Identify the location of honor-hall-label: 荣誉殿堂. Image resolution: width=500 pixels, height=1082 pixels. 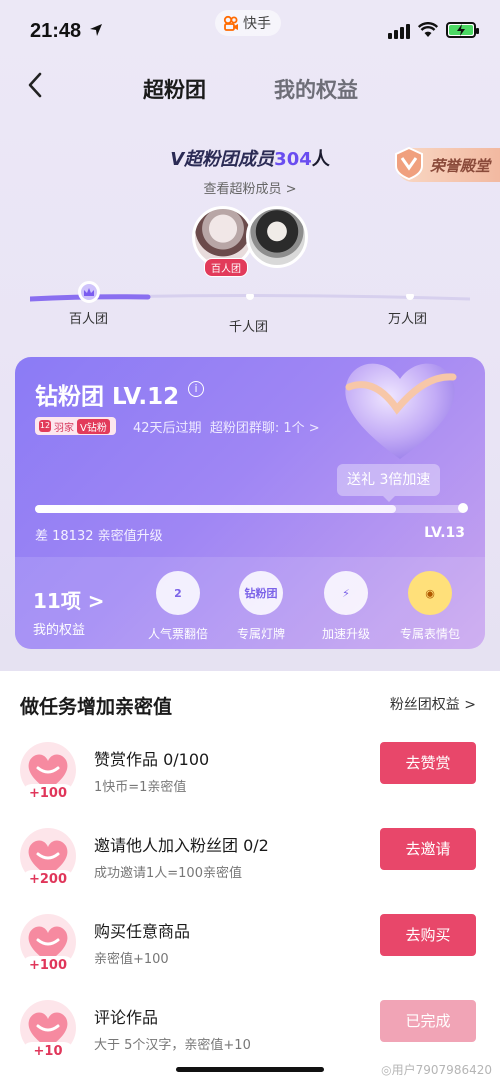
(459, 165).